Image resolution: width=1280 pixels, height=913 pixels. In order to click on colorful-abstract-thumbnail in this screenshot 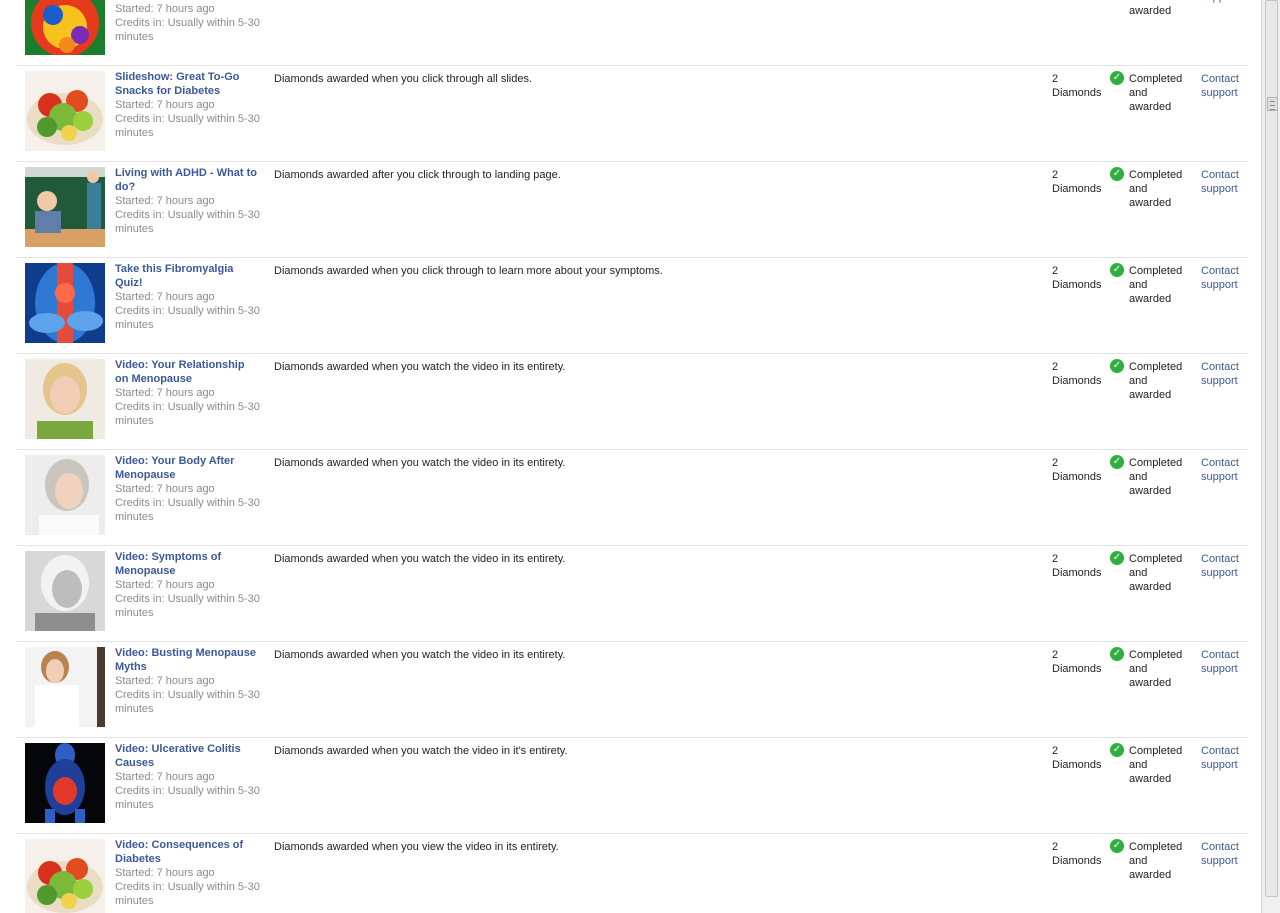, I will do `click(65, 27)`.